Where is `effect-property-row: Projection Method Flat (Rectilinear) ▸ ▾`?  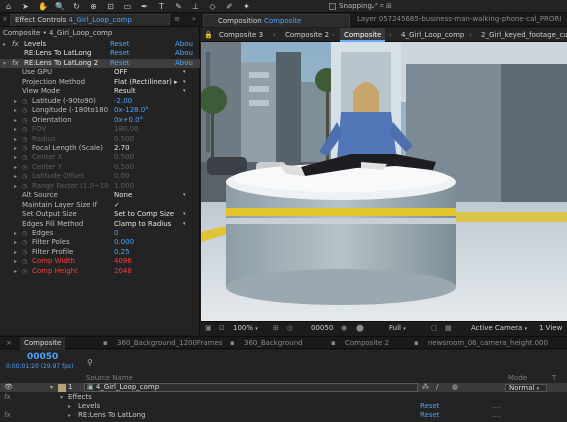 effect-property-row: Projection Method Flat (Rectilinear) ▸ ▾ is located at coordinates (100, 83).